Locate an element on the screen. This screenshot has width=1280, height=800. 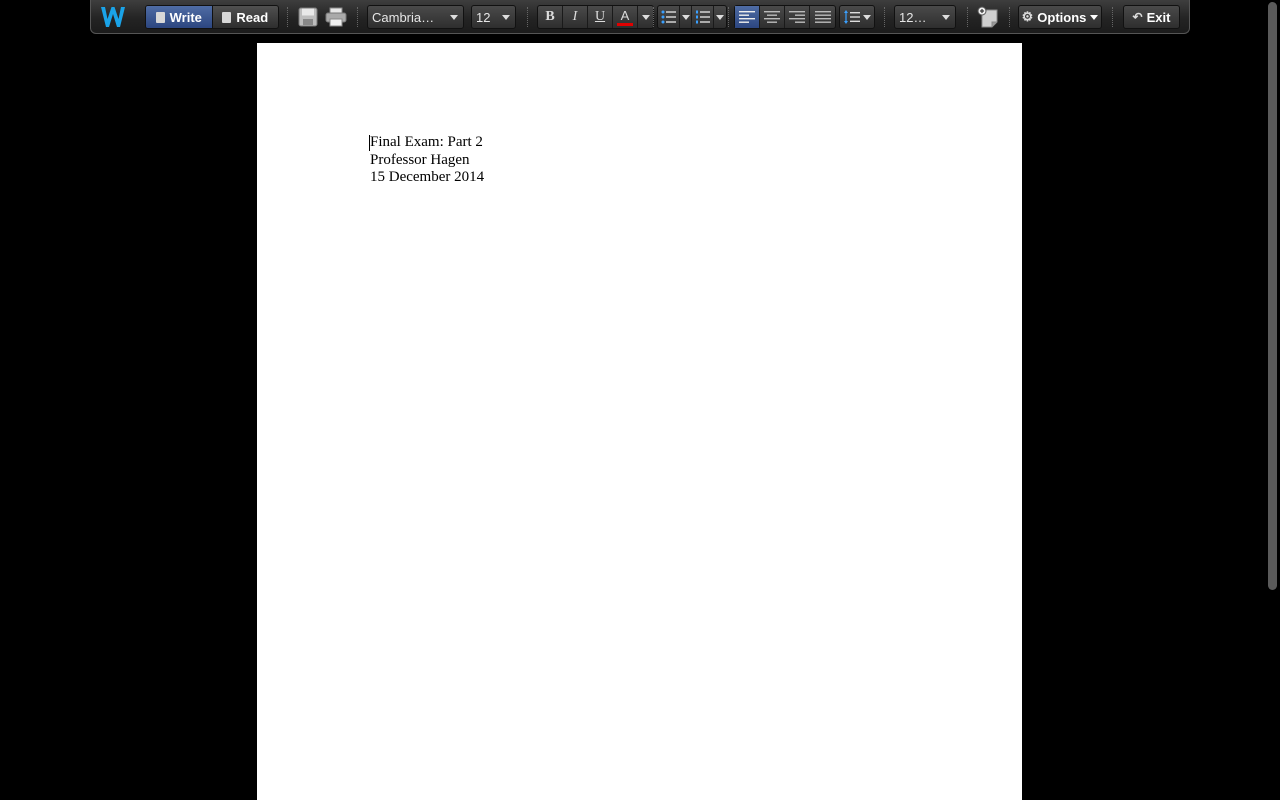
text-format-group: B I U A is located at coordinates (595, 17).